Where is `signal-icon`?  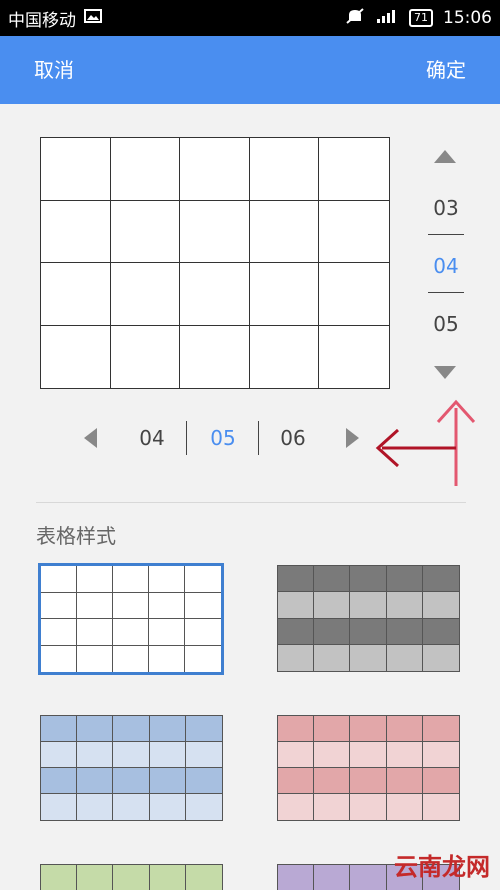
signal-icon is located at coordinates (387, 18).